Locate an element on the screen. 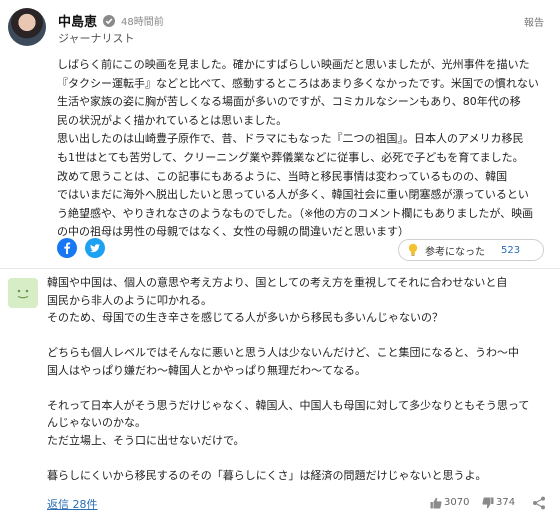 The image size is (560, 520). share-icon is located at coordinates (539, 503).